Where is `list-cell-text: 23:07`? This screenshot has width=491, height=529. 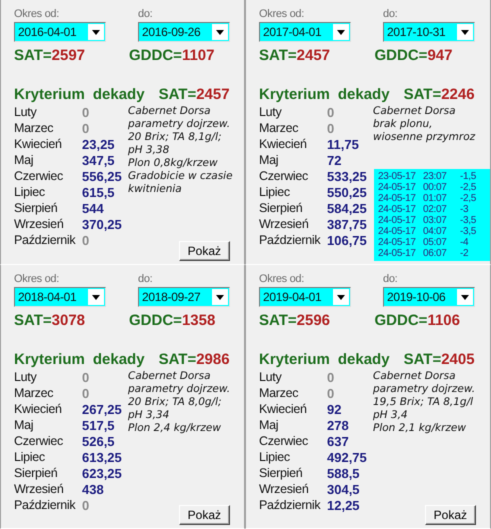
list-cell-text: 23:07 is located at coordinates (435, 176).